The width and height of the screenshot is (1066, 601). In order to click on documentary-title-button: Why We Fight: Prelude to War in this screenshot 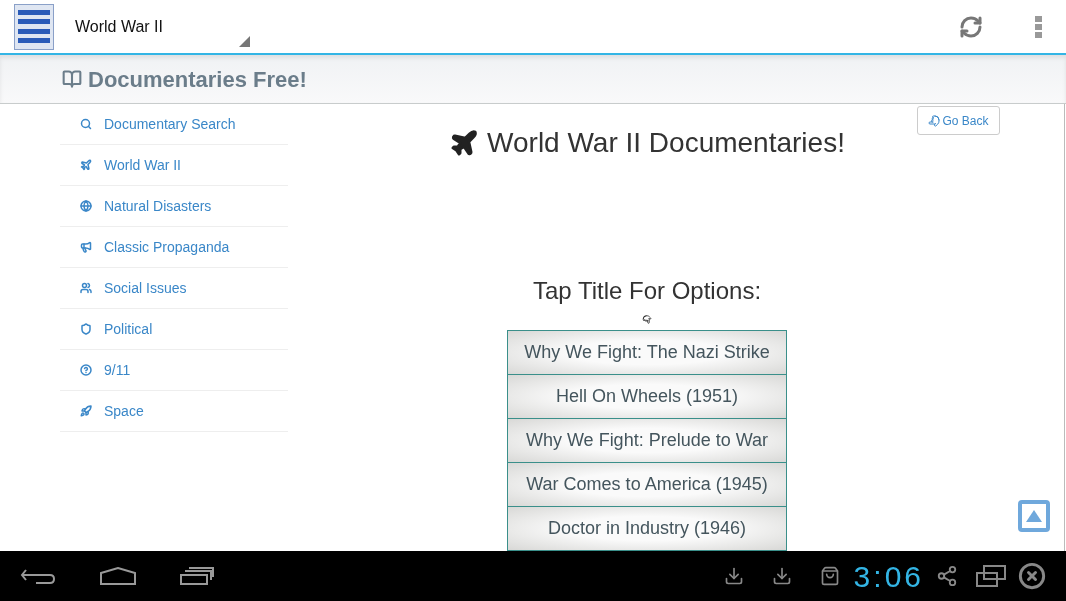, I will do `click(647, 440)`.